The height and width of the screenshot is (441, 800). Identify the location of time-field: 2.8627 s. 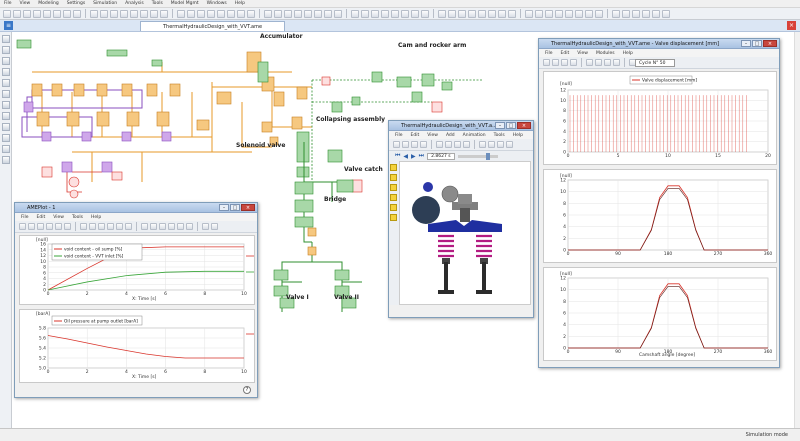
(441, 156).